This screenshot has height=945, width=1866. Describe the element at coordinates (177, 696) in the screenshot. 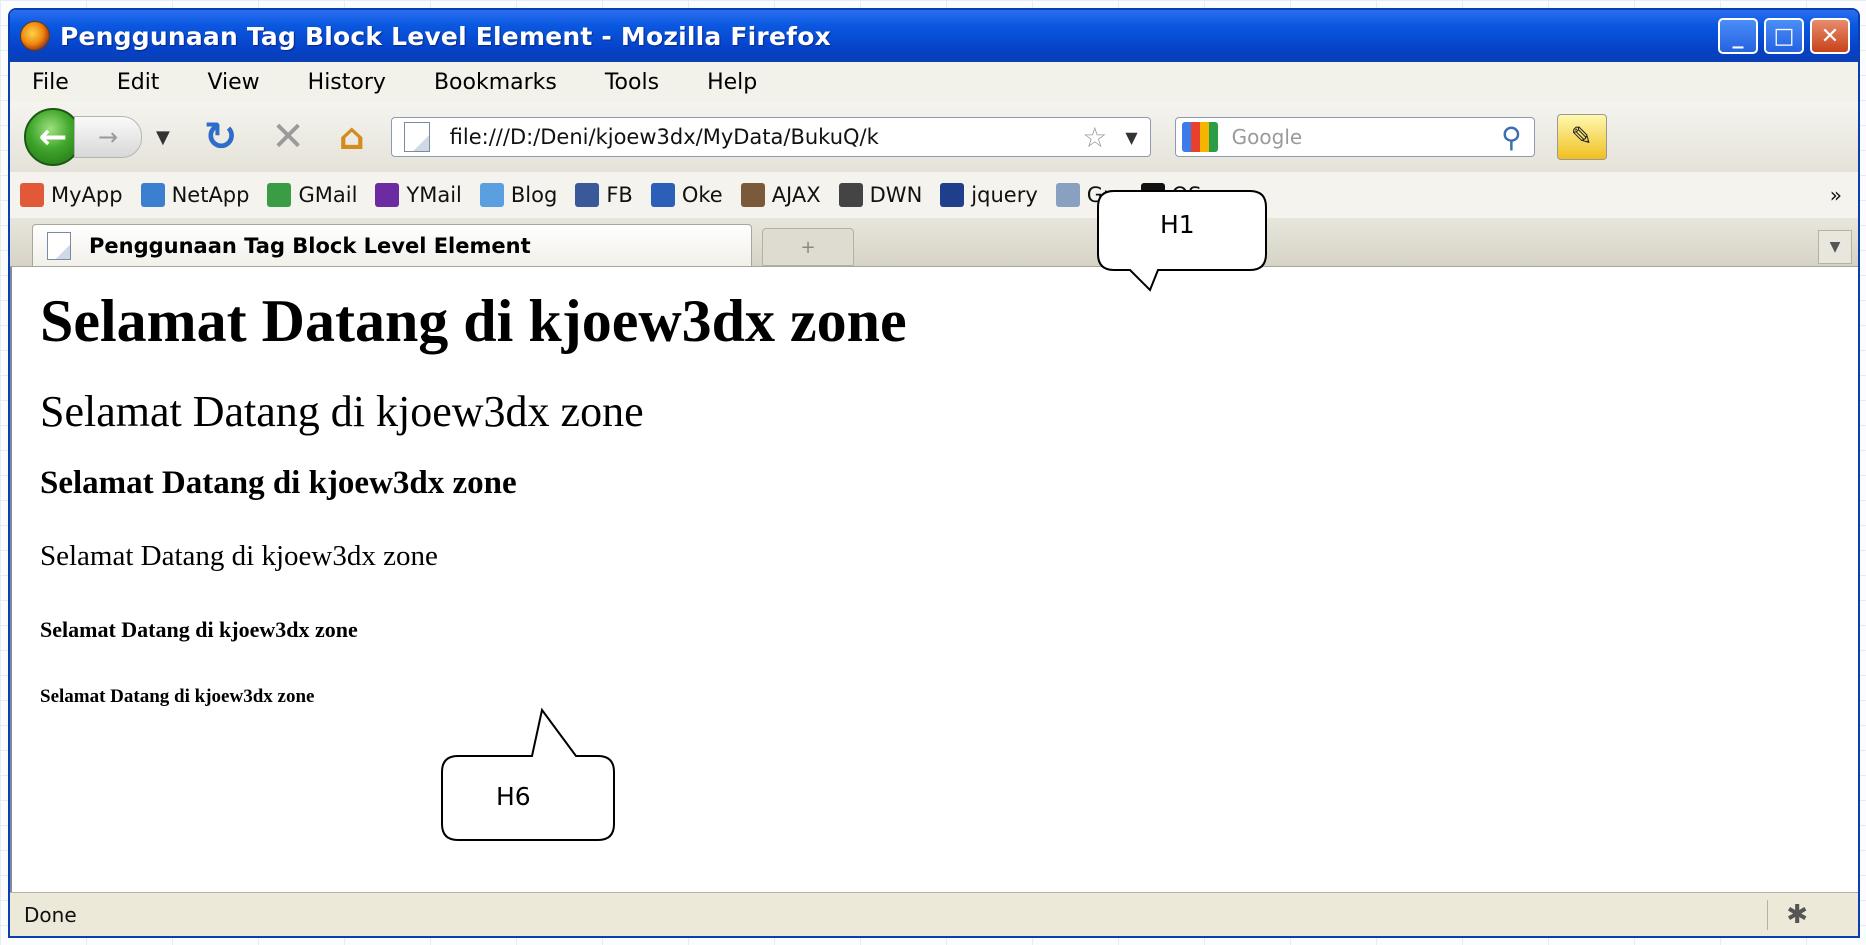

I see `heading-h6: Selamat Datang di kjoew3dx zone` at that location.